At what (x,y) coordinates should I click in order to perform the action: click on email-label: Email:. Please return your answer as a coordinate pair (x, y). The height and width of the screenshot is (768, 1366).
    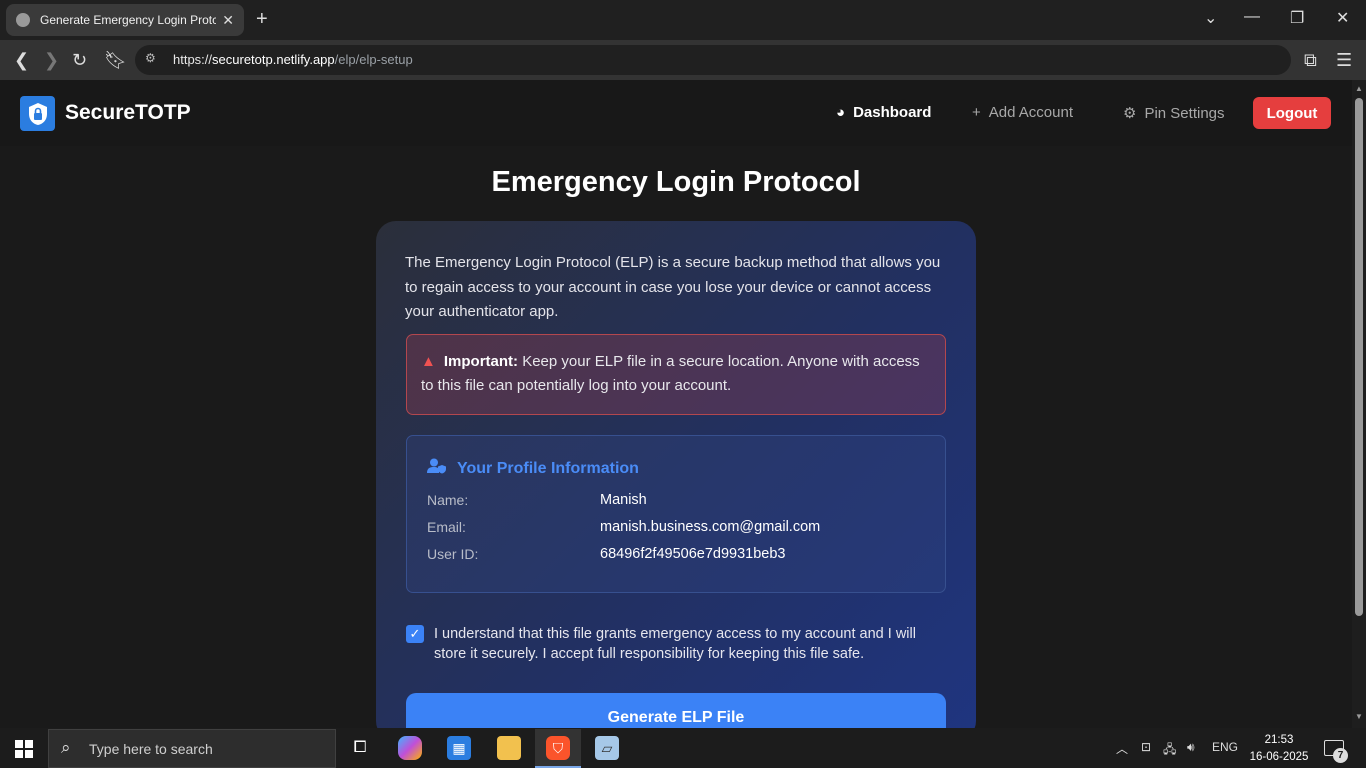
    Looking at the image, I should click on (446, 527).